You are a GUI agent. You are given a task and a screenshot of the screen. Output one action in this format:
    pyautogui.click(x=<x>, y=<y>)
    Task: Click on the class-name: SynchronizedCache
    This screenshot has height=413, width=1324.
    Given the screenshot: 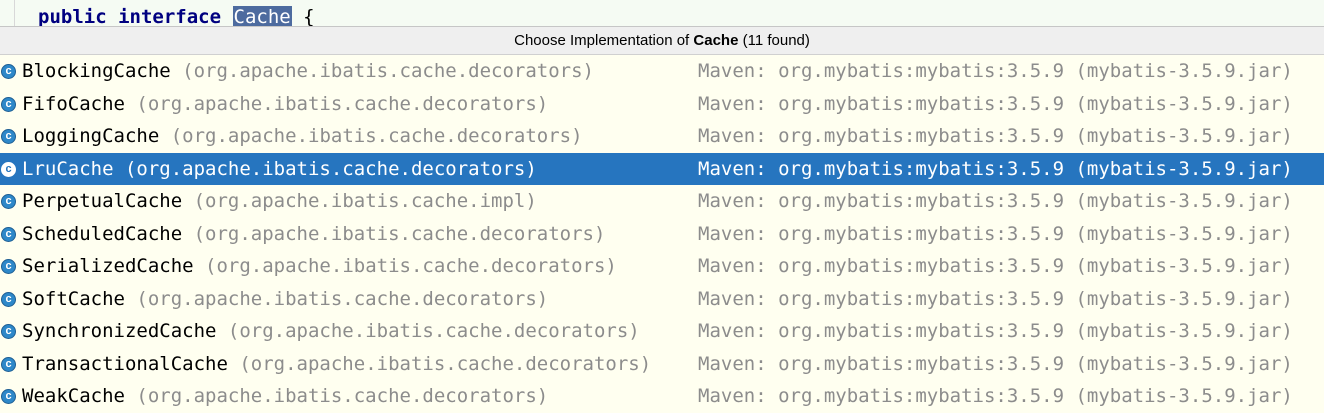 What is the action you would take?
    pyautogui.click(x=119, y=331)
    